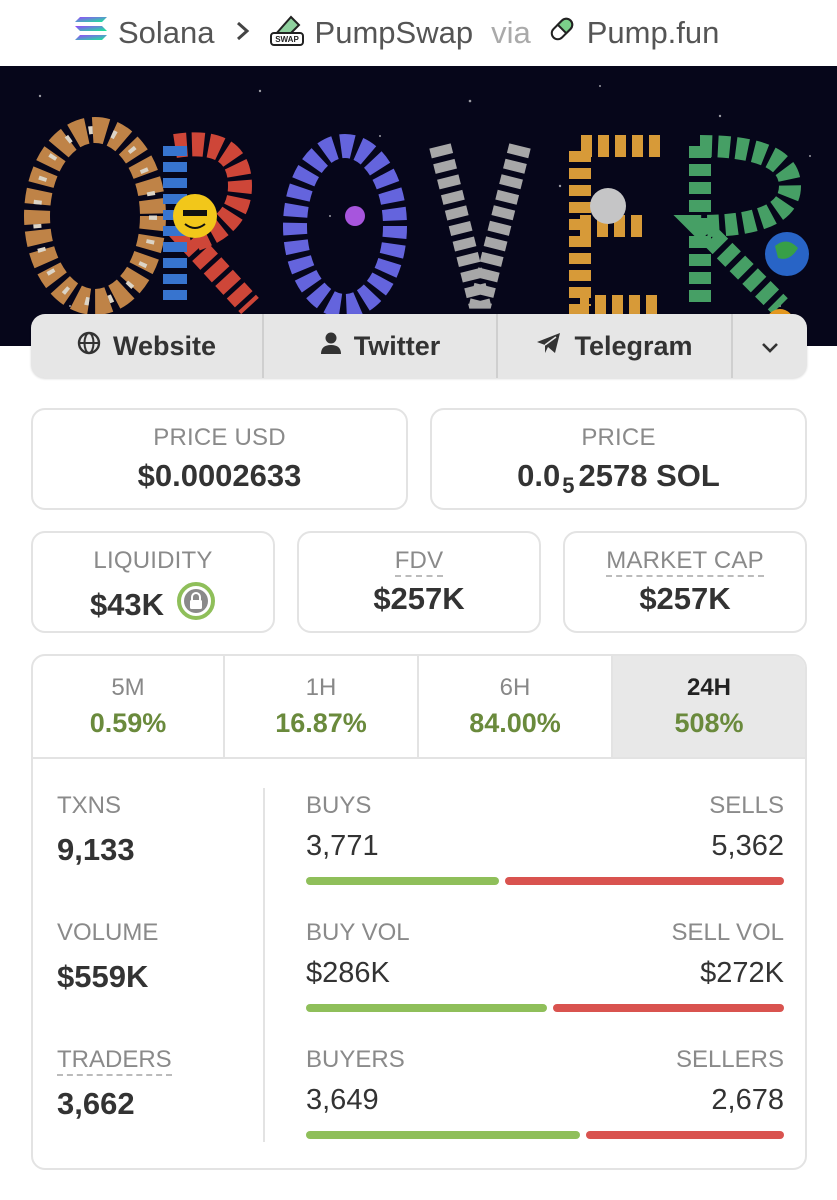 The width and height of the screenshot is (837, 1200). I want to click on buys-bar, so click(402, 881).